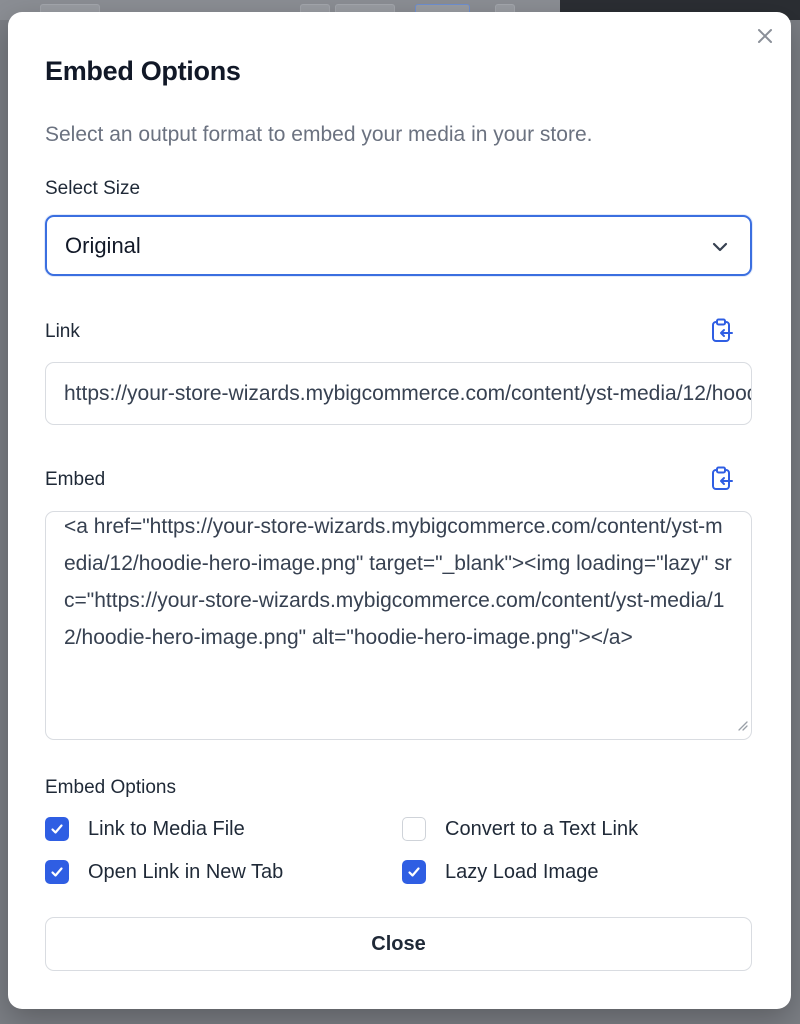  I want to click on option-convert-to-text-link: Convert to a Text Link, so click(520, 829).